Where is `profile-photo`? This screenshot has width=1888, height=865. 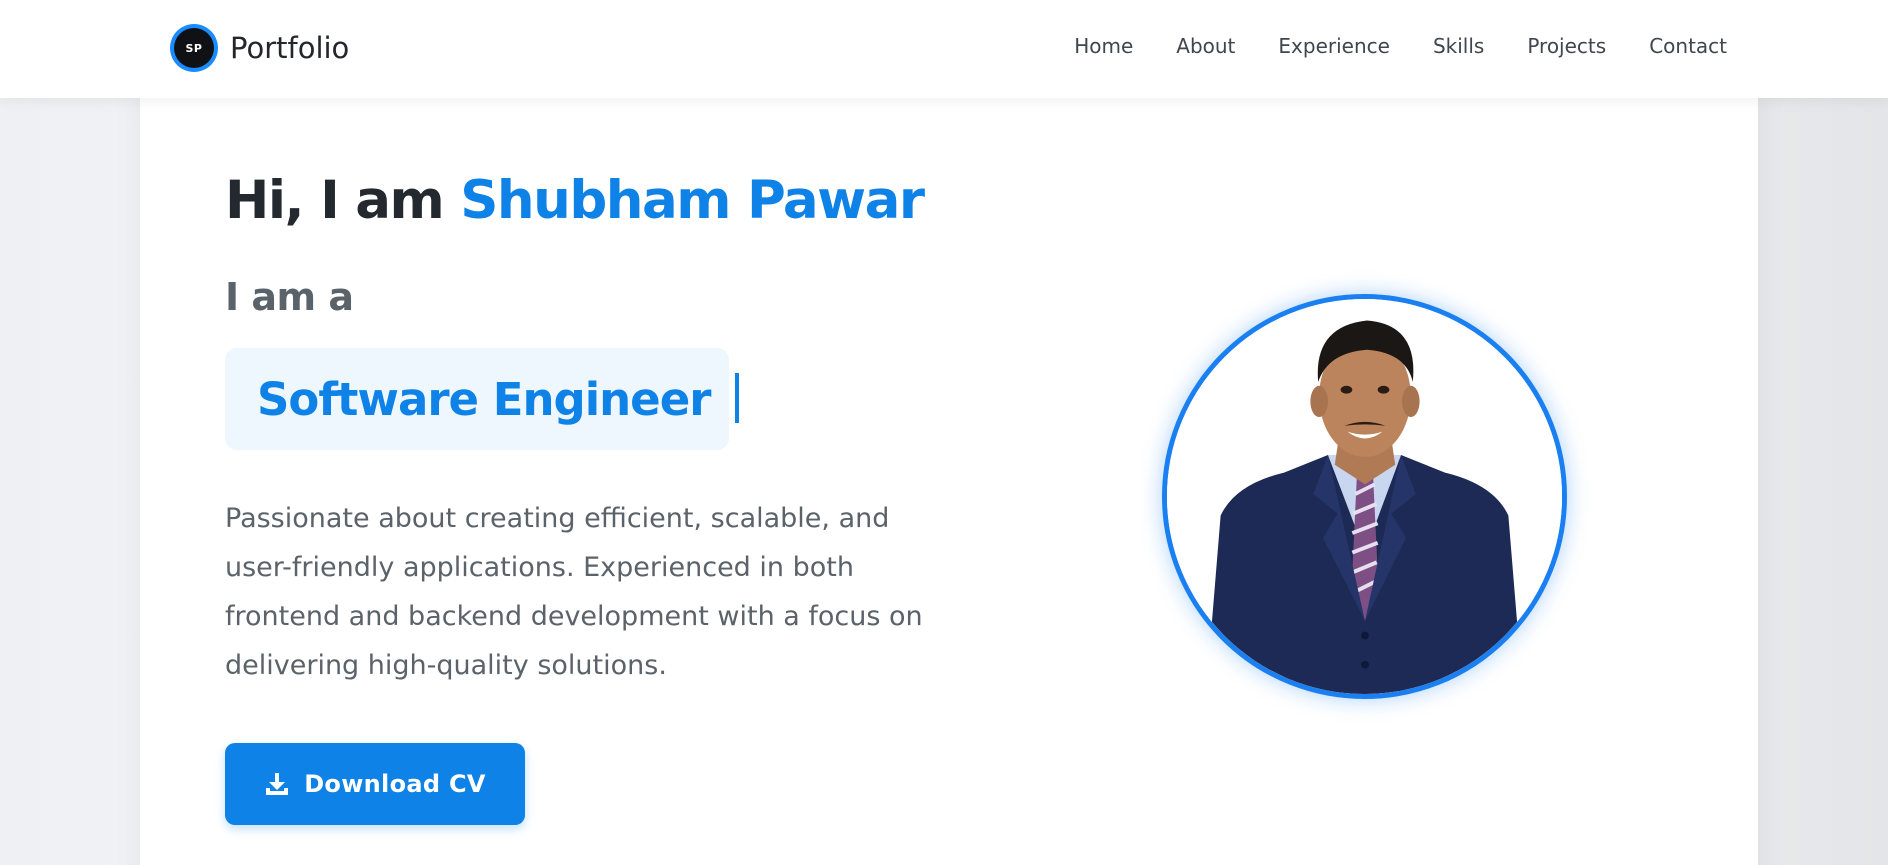 profile-photo is located at coordinates (1364, 496).